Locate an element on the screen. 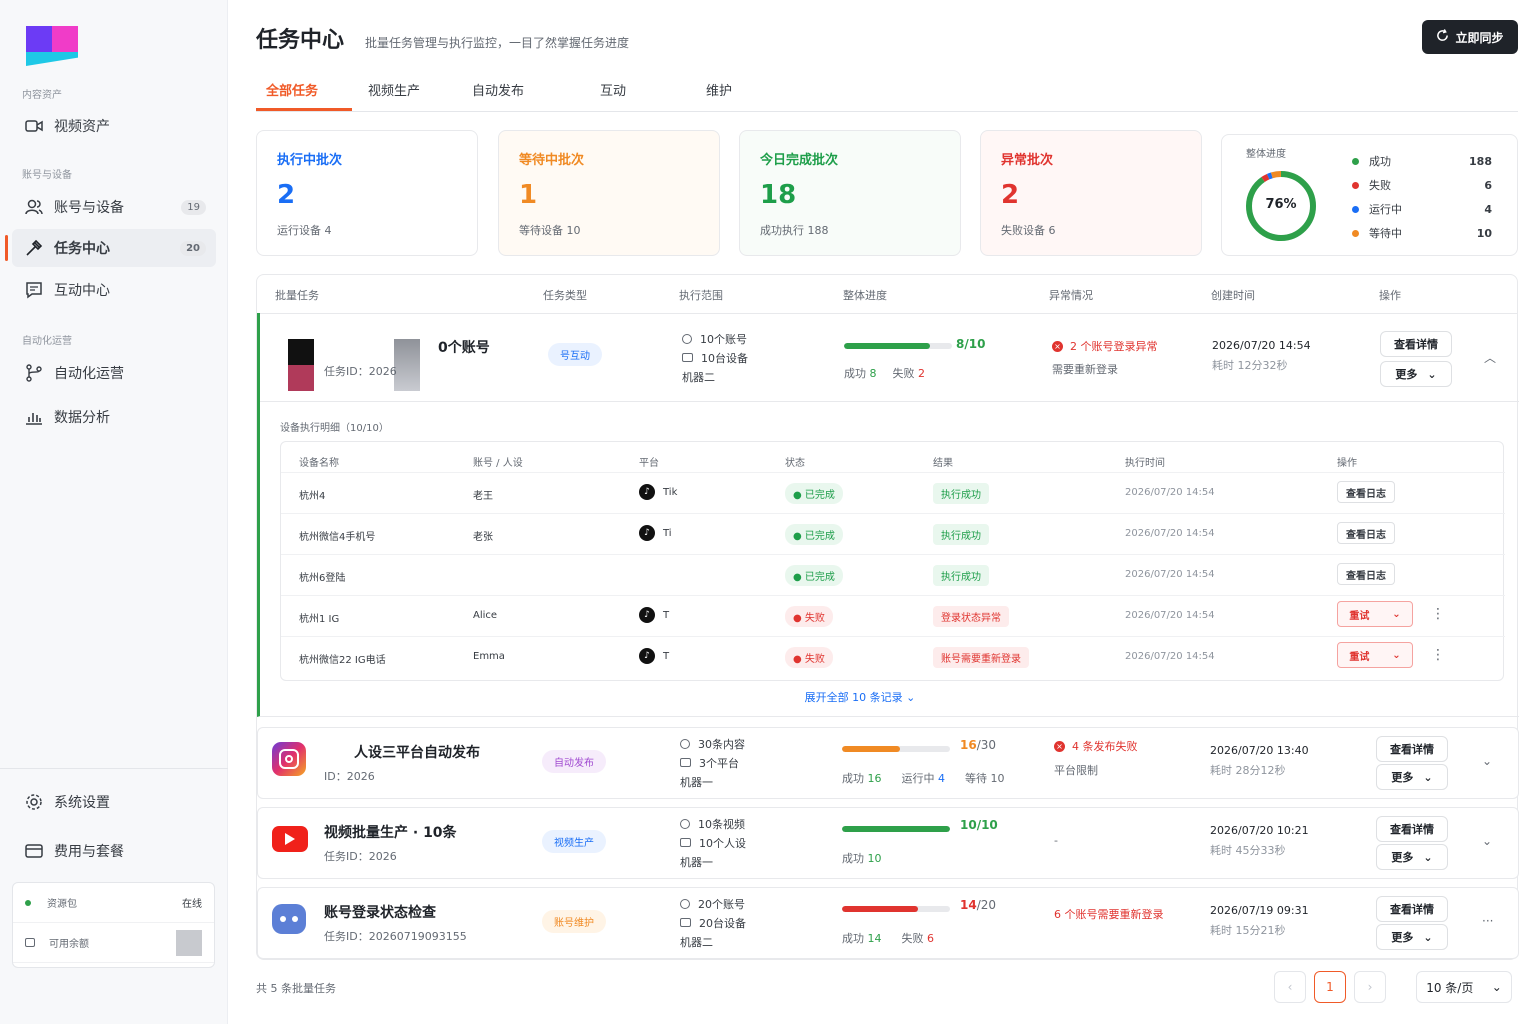 This screenshot has width=1536, height=1024. progress-text: 14/20 is located at coordinates (978, 905).